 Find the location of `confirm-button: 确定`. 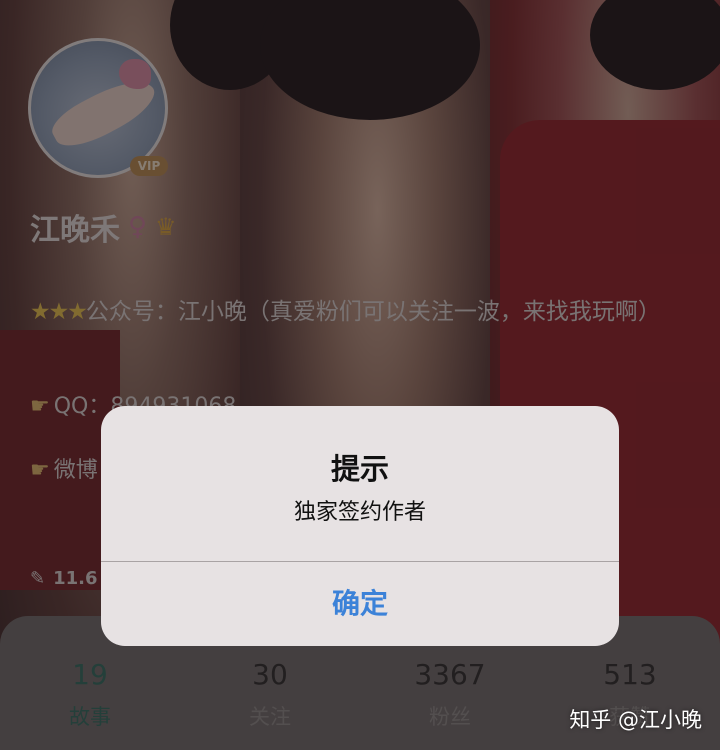

confirm-button: 确定 is located at coordinates (360, 604).